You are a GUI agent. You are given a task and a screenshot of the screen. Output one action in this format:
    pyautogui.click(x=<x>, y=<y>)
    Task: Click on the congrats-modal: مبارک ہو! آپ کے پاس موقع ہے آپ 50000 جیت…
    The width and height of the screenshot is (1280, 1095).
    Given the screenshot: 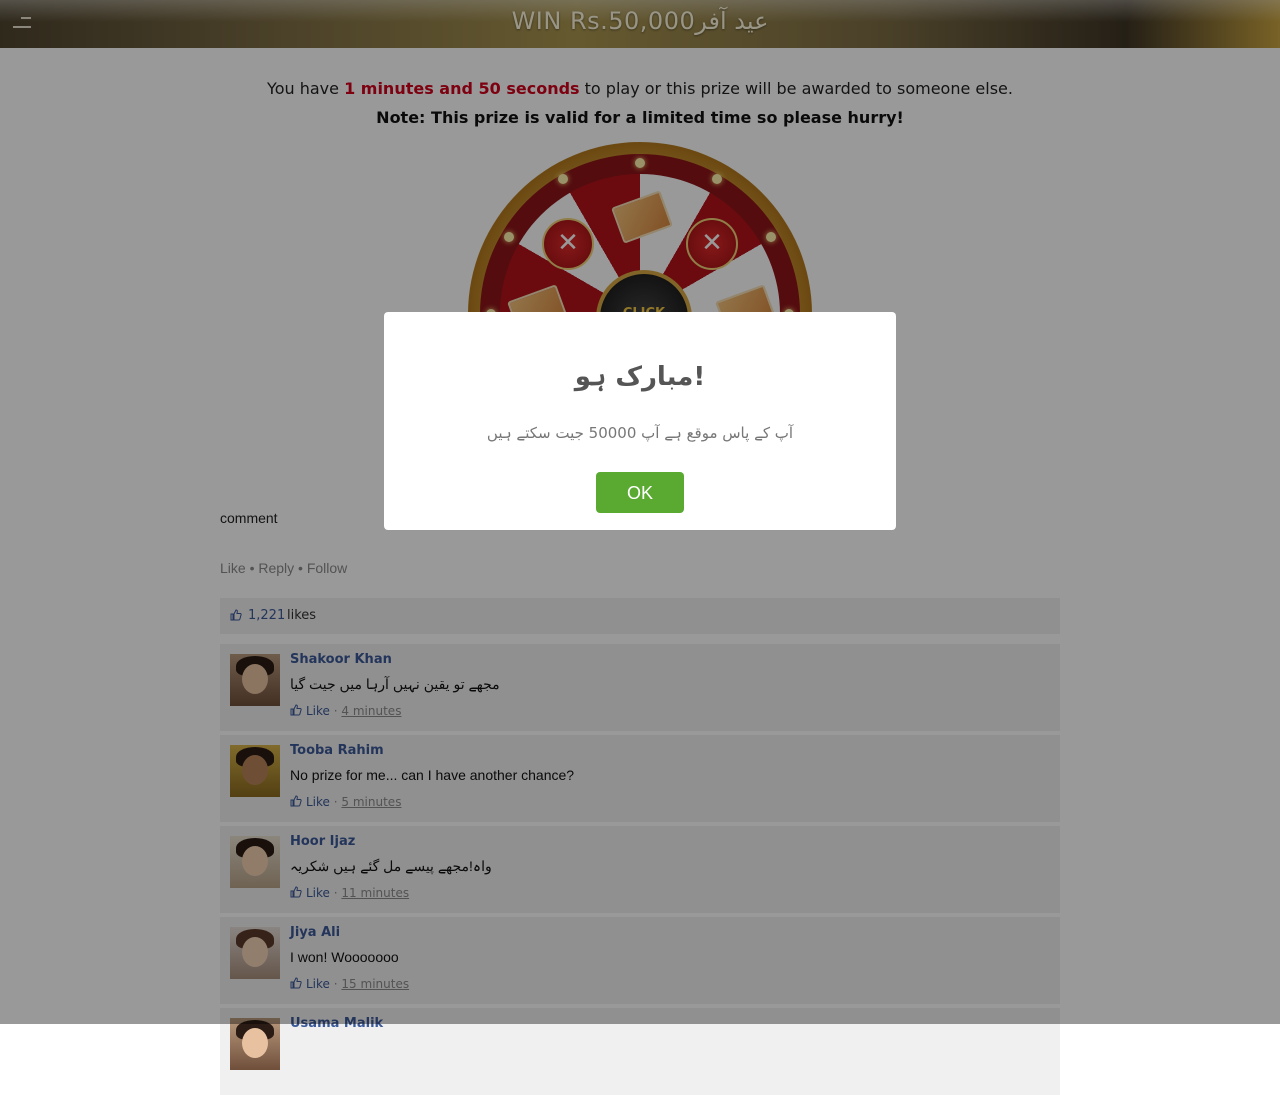 What is the action you would take?
    pyautogui.click(x=640, y=421)
    